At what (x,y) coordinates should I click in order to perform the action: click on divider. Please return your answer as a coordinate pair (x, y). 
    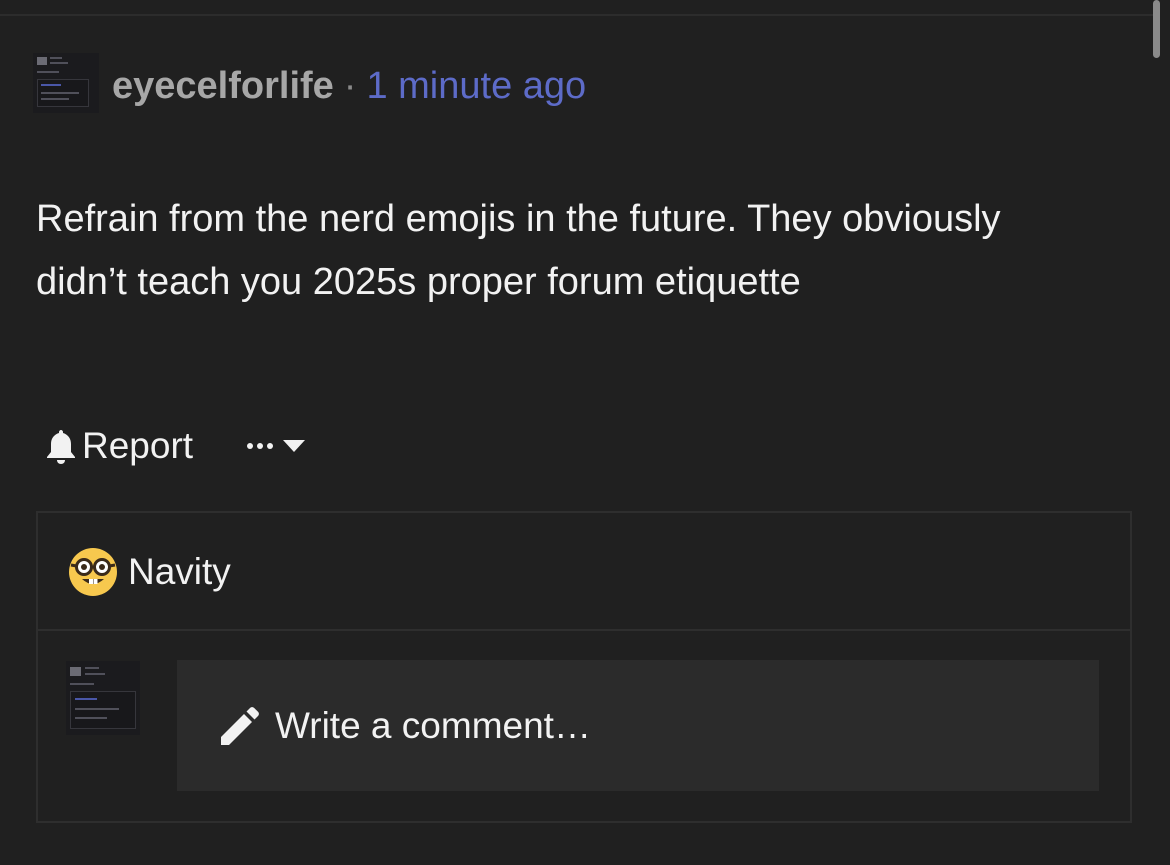
    Looking at the image, I should click on (580, 15).